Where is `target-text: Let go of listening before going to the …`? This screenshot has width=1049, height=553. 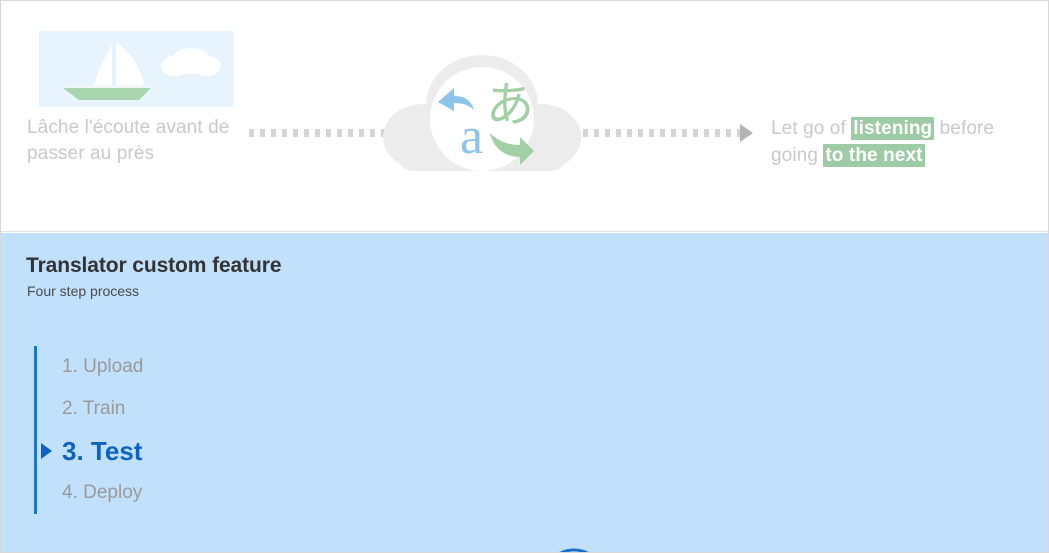 target-text: Let go of listening before going to the … is located at coordinates (902, 142).